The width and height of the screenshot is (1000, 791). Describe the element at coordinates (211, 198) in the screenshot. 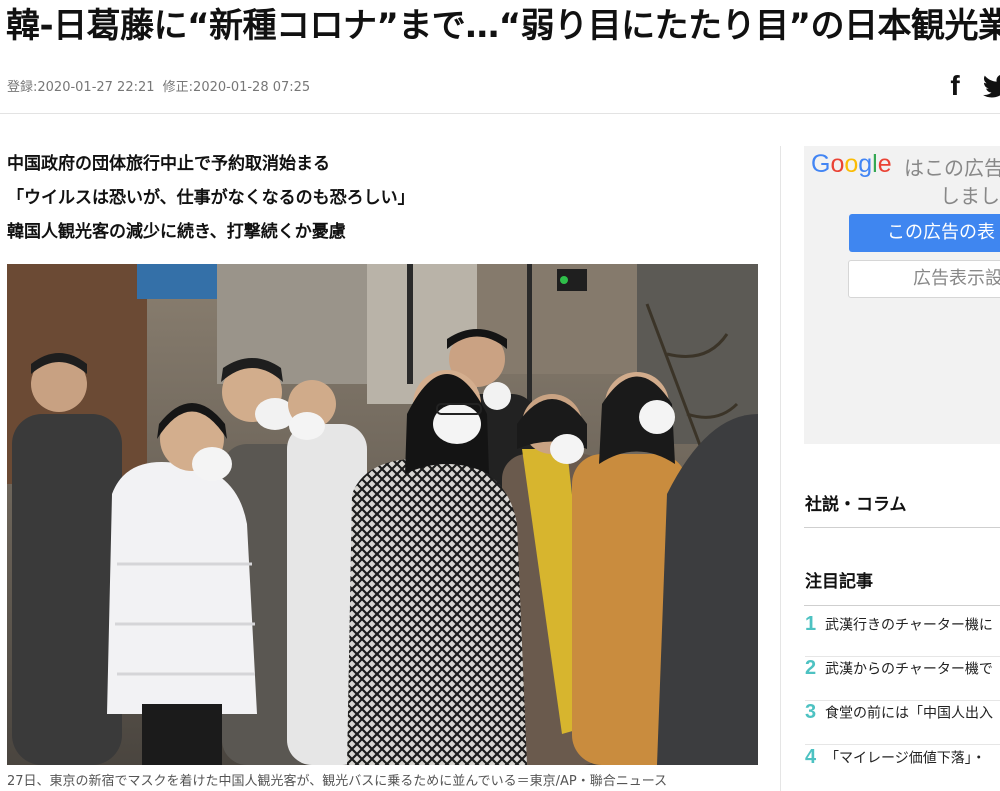

I see `subhead-2: 「ウイルスは恐いが、仕事がなくなるのも恐ろしい」` at that location.